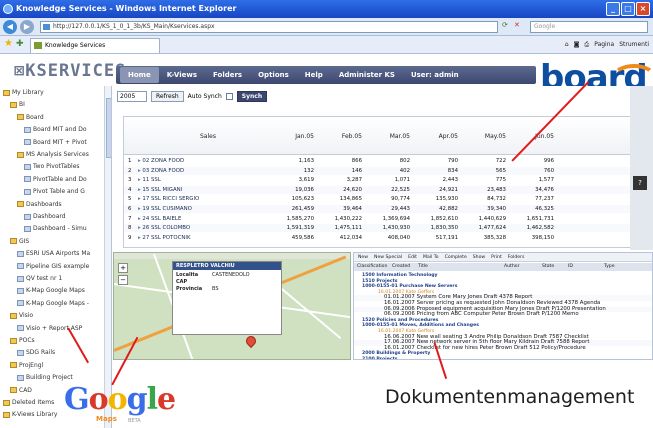 The width and height of the screenshot is (653, 428). Describe the element at coordinates (431, 257) in the screenshot. I see `doc-toolbar-button: Mail To` at that location.